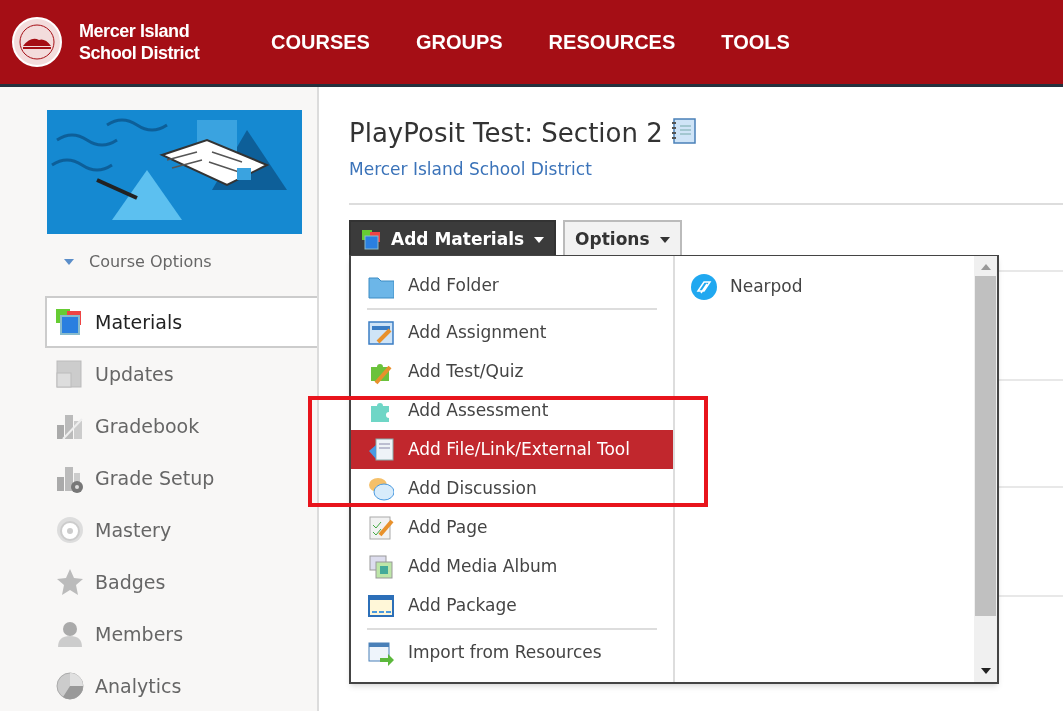 The height and width of the screenshot is (711, 1063). What do you see at coordinates (755, 42) in the screenshot?
I see `nav-link: TOOLS` at bounding box center [755, 42].